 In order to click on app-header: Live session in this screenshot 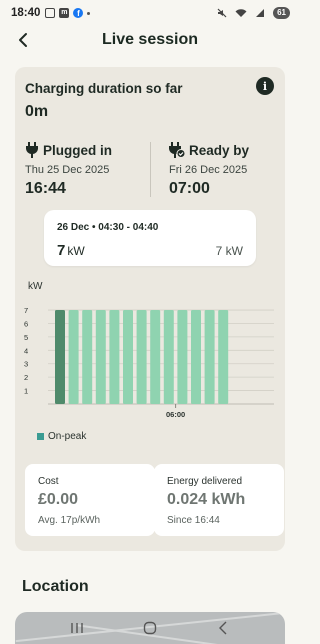, I will do `click(150, 41)`.